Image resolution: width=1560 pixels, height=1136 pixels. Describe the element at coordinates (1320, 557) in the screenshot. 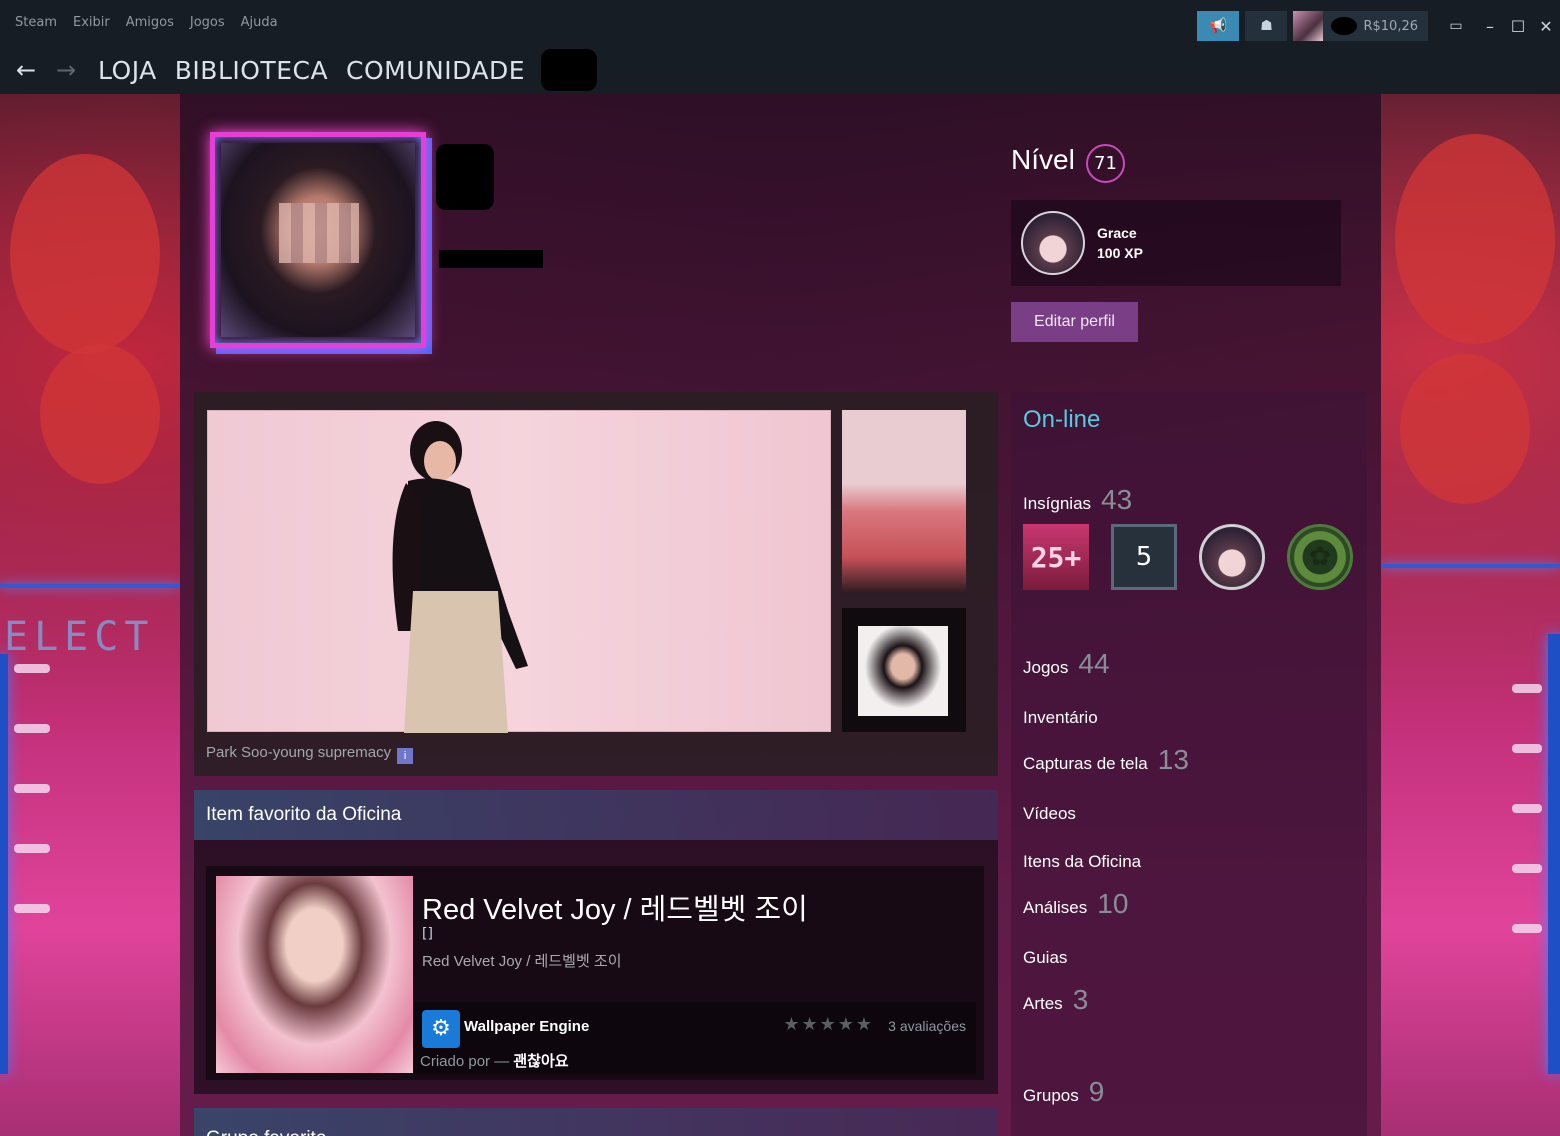

I see `badge-community-icon: ✿` at that location.